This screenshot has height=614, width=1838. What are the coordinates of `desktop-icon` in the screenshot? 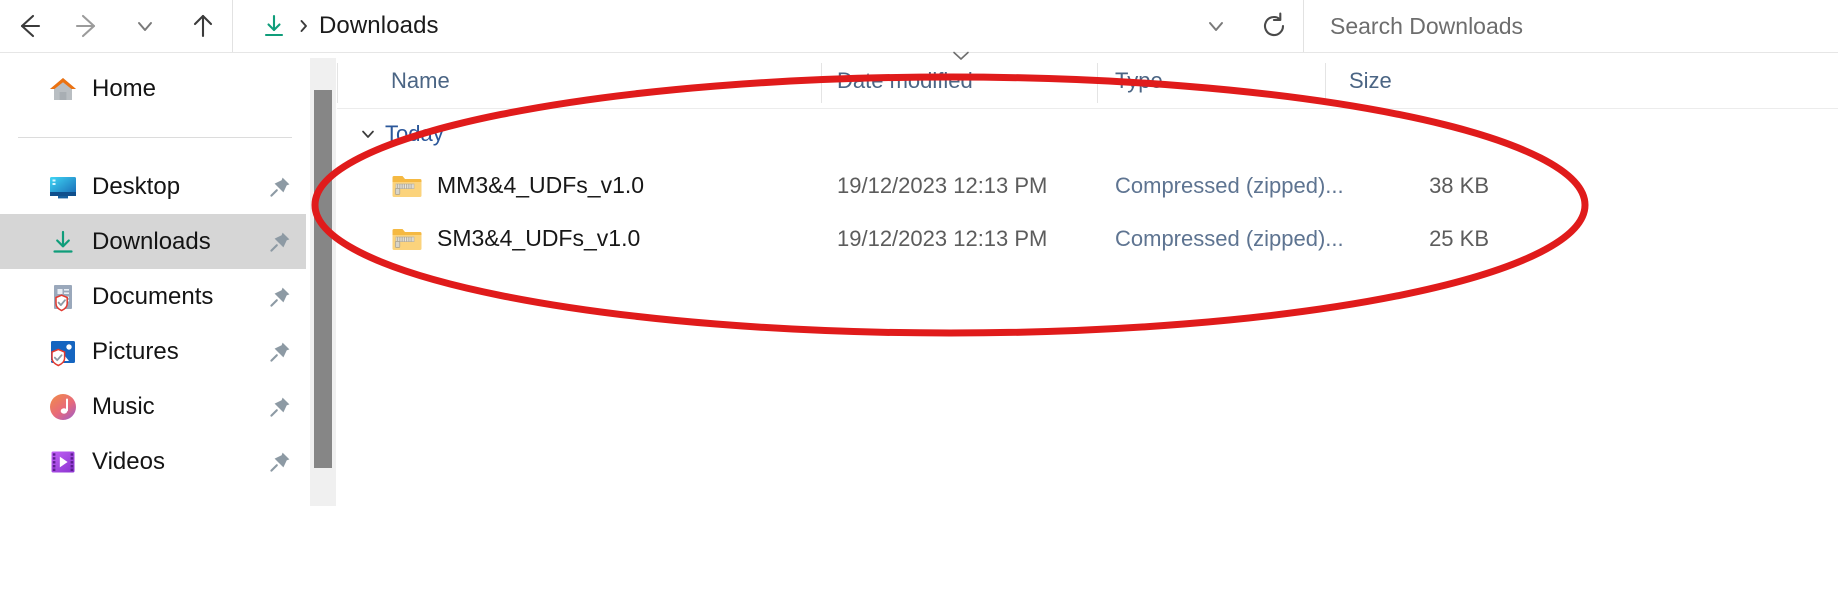 It's located at (63, 187).